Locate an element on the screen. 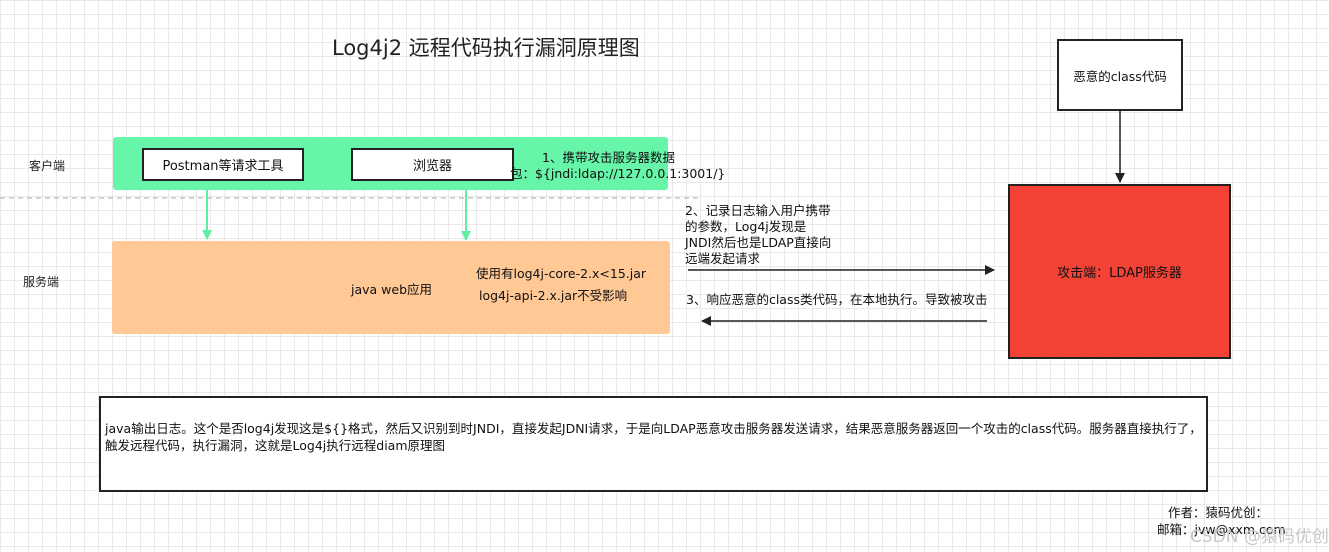 The height and width of the screenshot is (552, 1329). step2-line1: 2、记录日志输入用户携带 is located at coordinates (758, 210).